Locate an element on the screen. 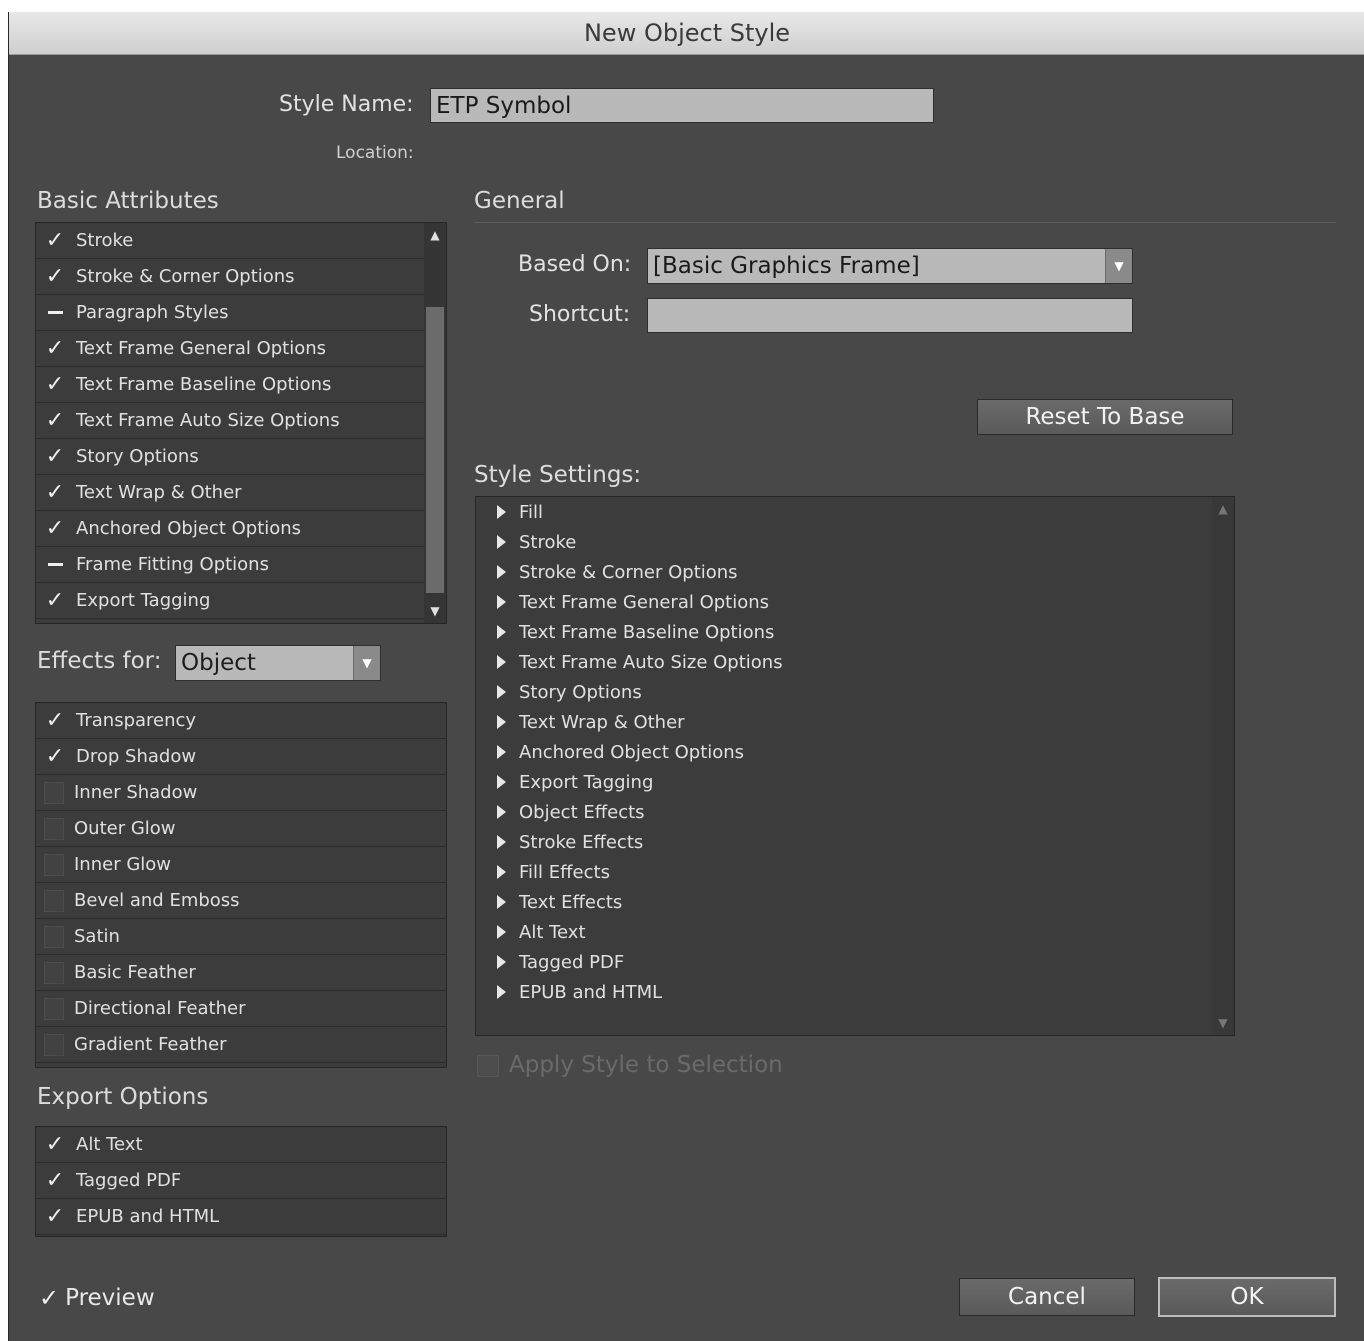  effect-row: Bevel and Emboss is located at coordinates (241, 901).